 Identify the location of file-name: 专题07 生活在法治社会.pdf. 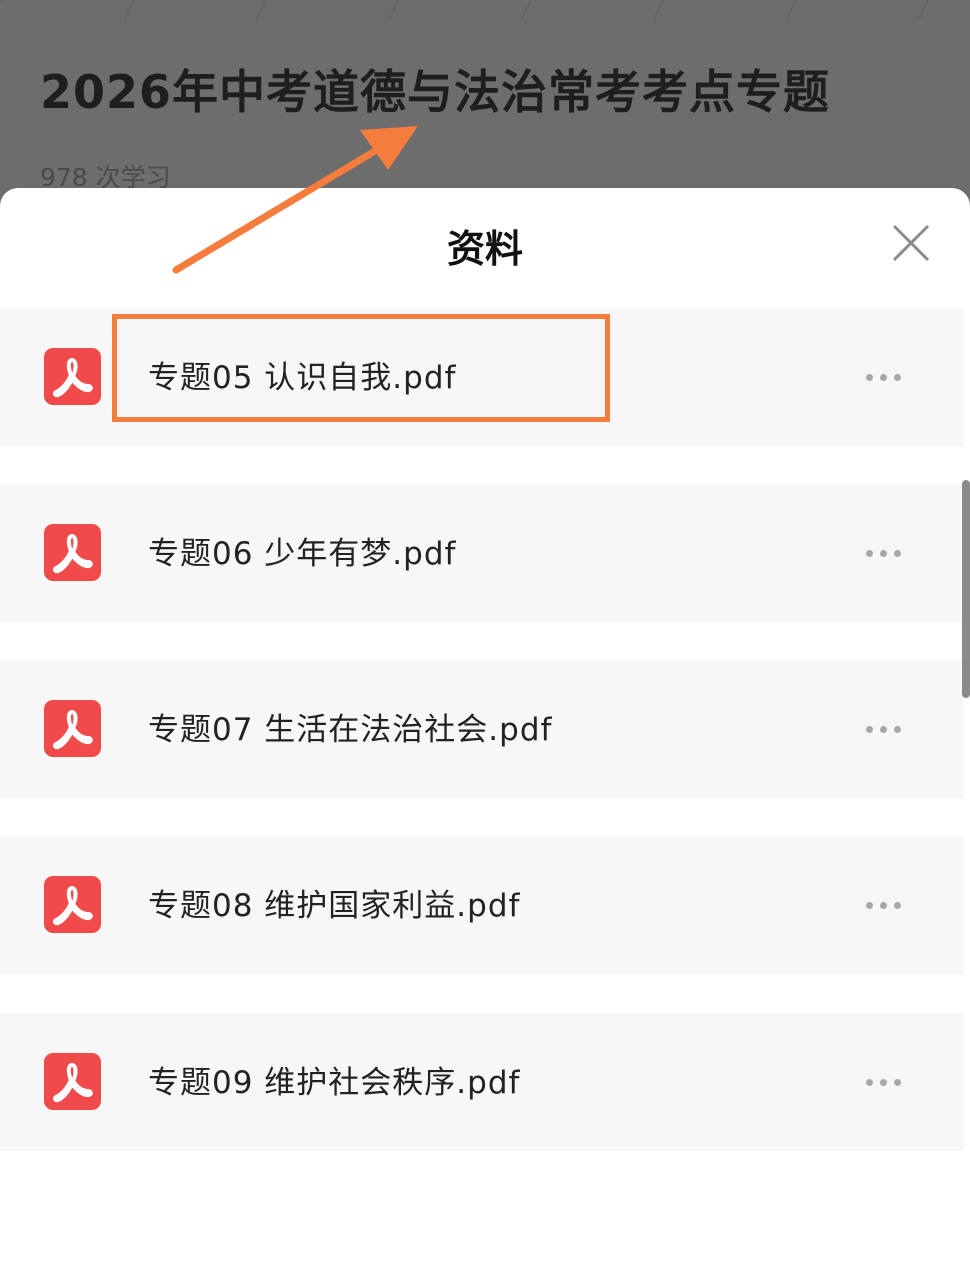
(350, 730).